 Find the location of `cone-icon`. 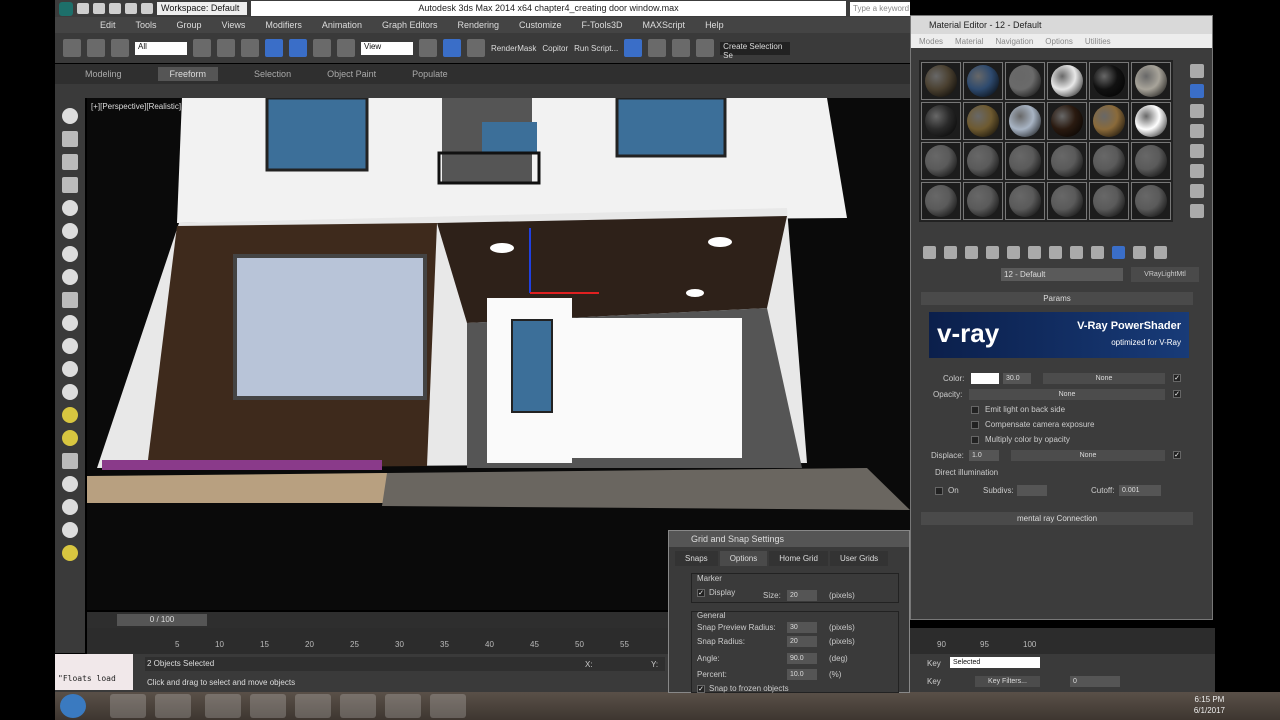

cone-icon is located at coordinates (70, 392).